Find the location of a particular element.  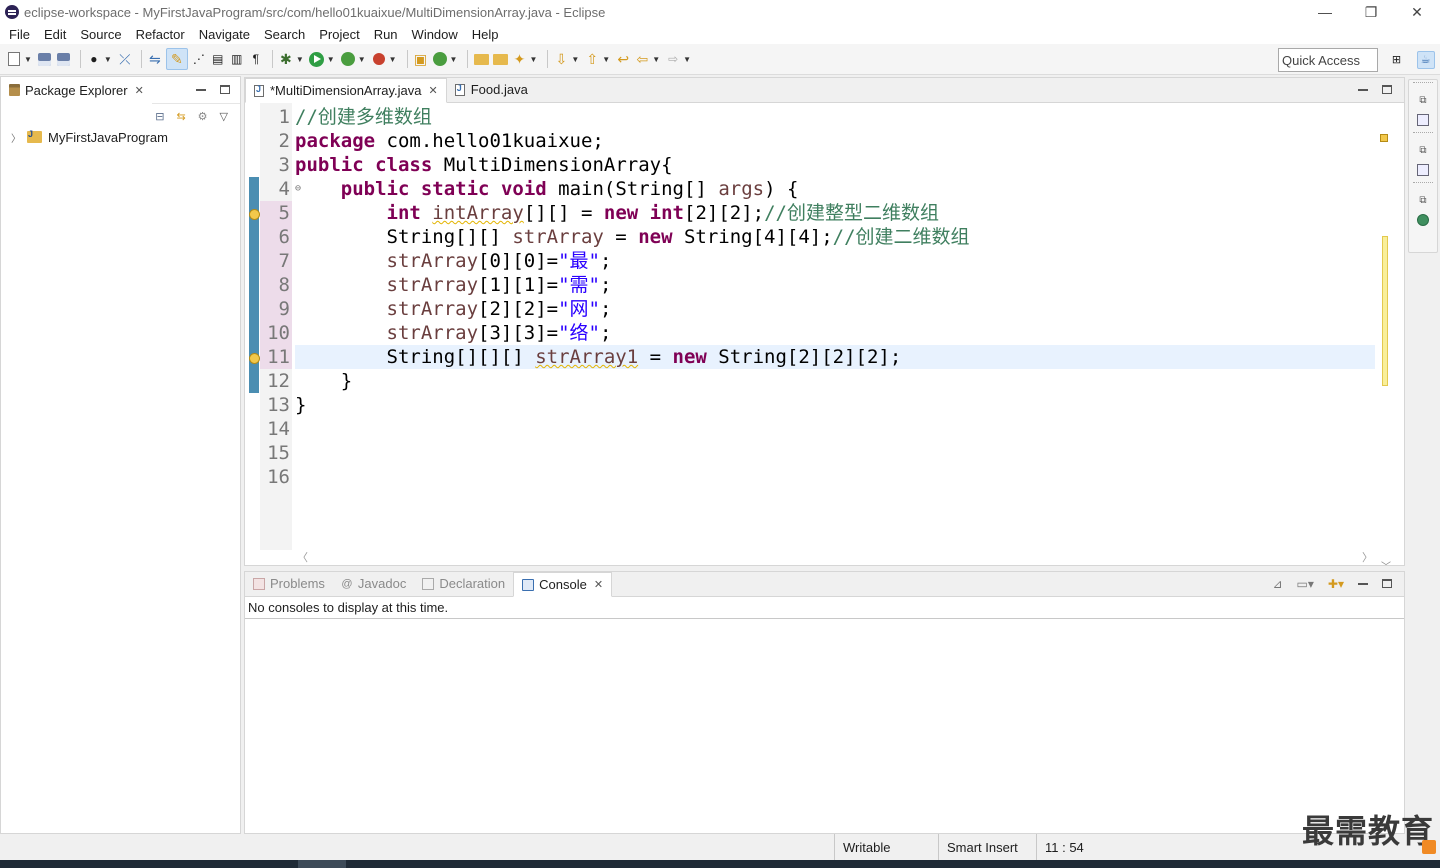

new-java-package-button: ▣ is located at coordinates (421, 59).